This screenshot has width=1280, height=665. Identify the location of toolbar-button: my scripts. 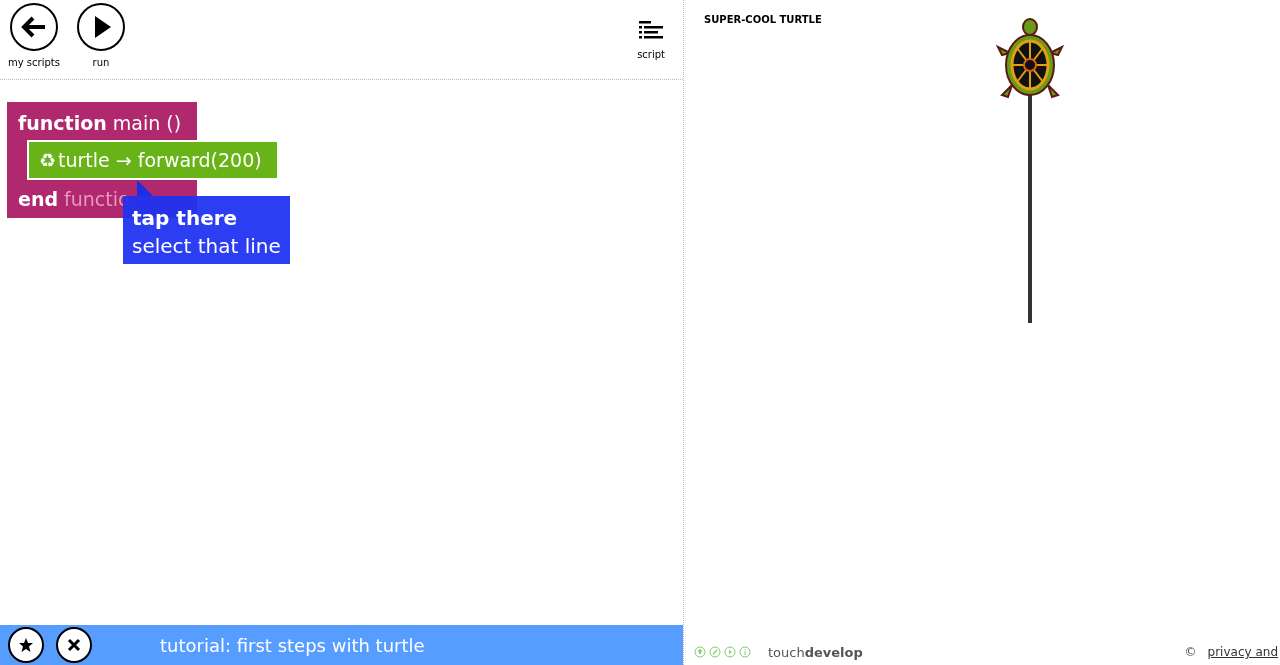
(34, 34).